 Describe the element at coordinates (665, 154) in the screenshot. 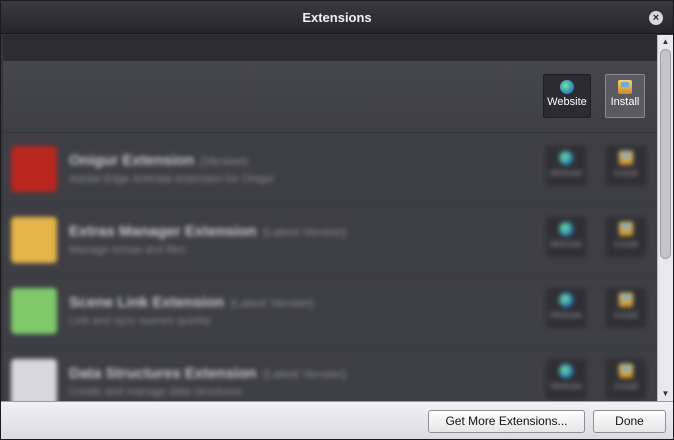

I see `scroll-thumb` at that location.